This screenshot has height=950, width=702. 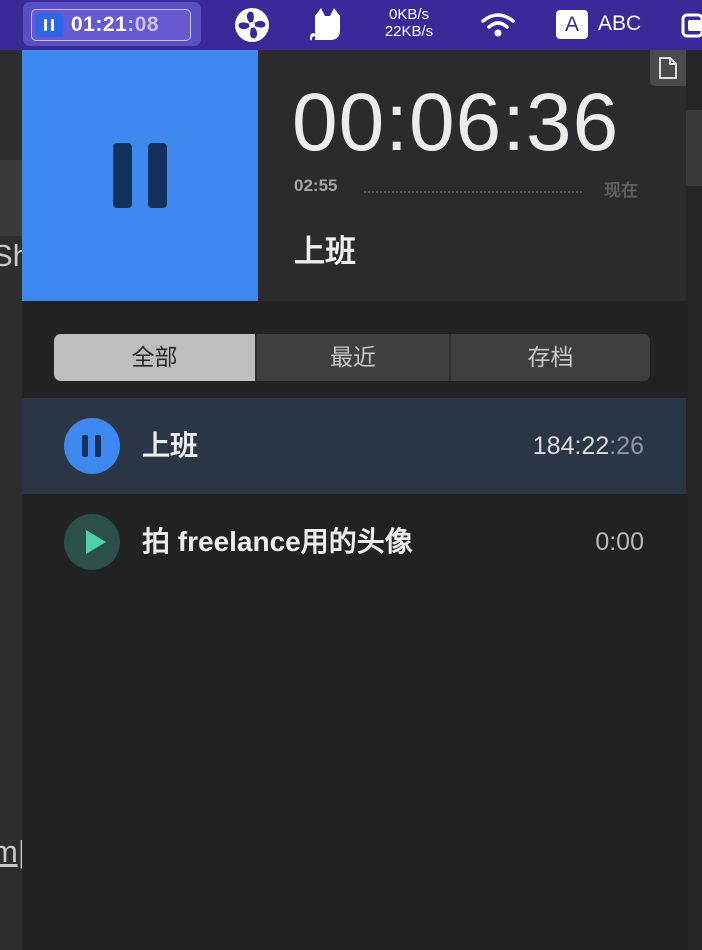 What do you see at coordinates (15, 500) in the screenshot?
I see `background-window: Sh m|` at bounding box center [15, 500].